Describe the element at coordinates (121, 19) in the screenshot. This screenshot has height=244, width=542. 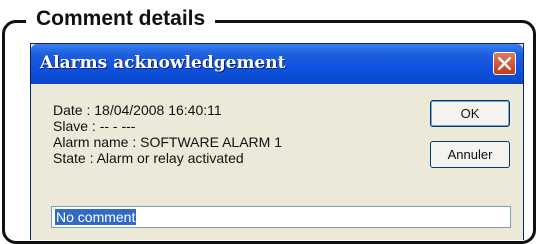
I see `frame-title: Comment details` at that location.